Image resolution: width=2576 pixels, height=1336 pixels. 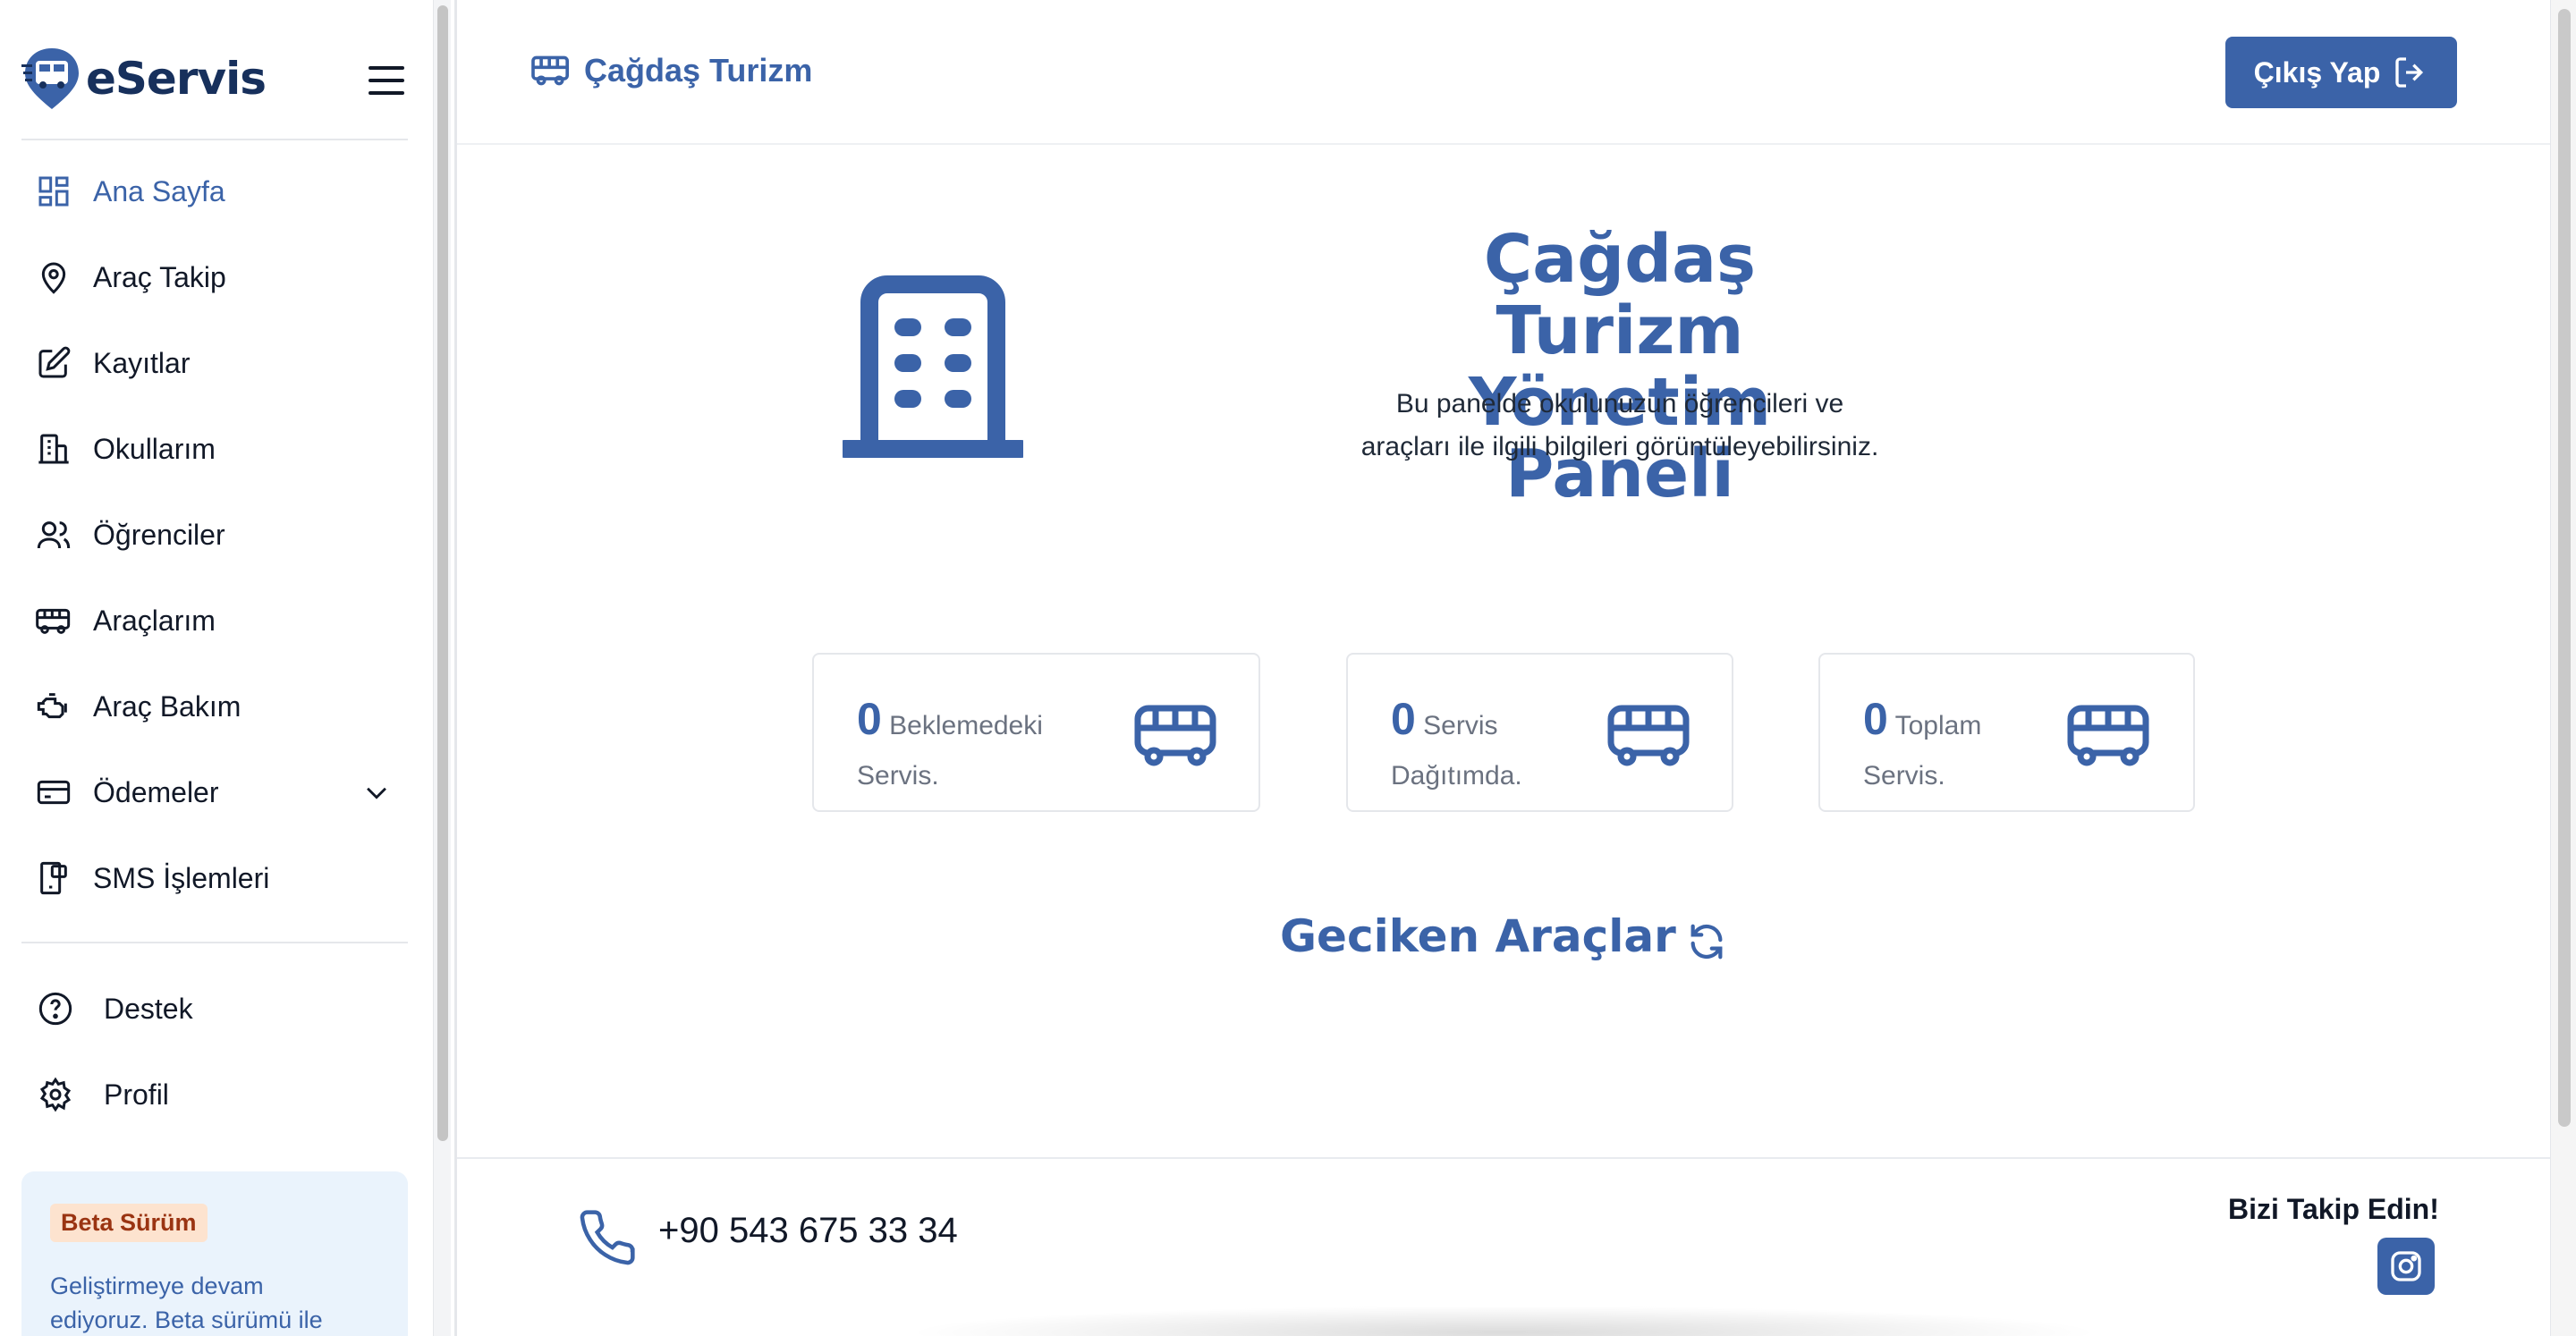 I want to click on phone-number: +90 543 675 33 34, so click(x=808, y=1231).